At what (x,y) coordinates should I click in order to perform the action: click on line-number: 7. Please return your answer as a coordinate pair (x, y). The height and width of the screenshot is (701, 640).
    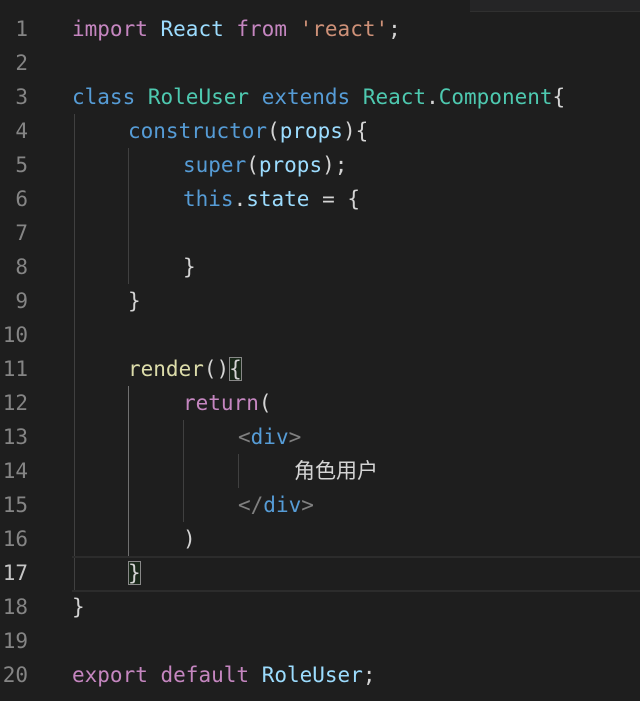
    Looking at the image, I should click on (21, 233).